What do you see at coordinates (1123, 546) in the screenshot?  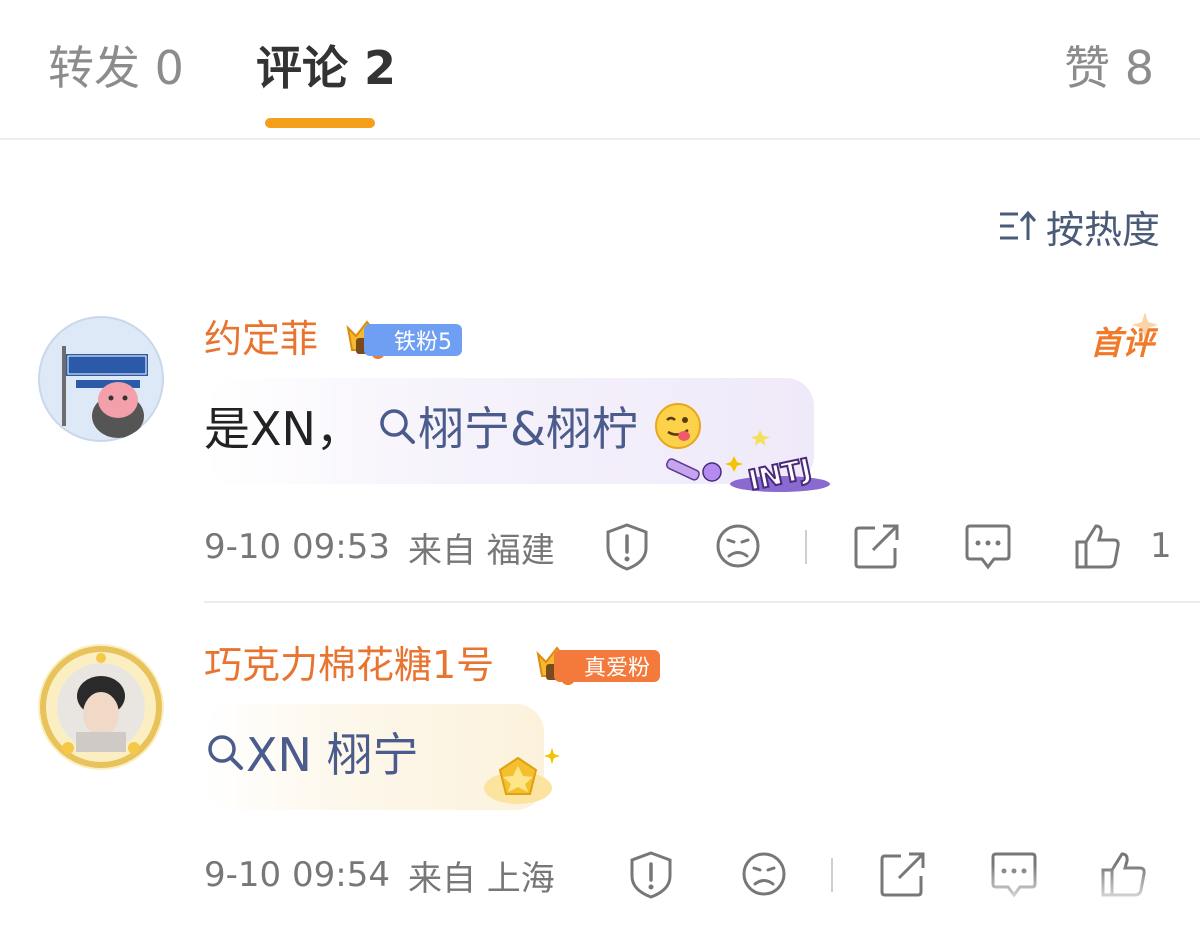 I see `like-button: 1` at bounding box center [1123, 546].